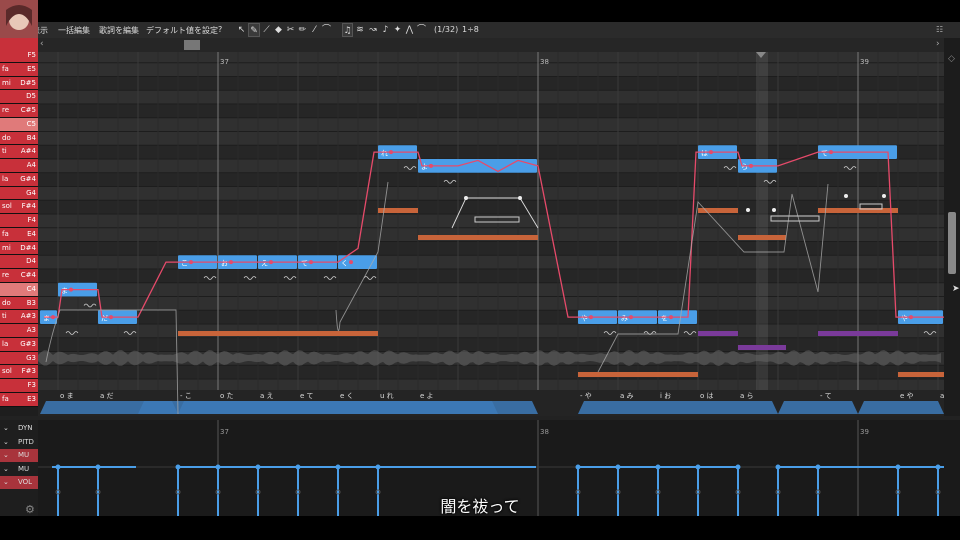 This screenshot has height=540, width=960. I want to click on scroll-left-icon: ‹, so click(42, 44).